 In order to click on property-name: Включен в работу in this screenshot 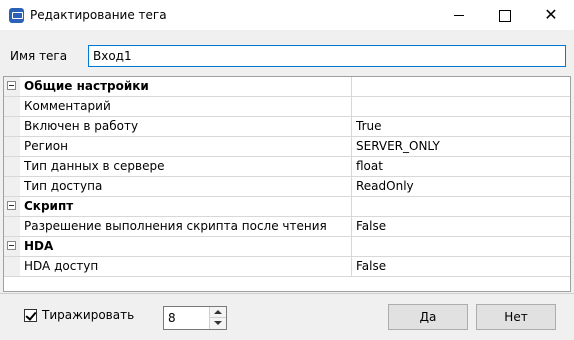, I will do `click(186, 126)`.